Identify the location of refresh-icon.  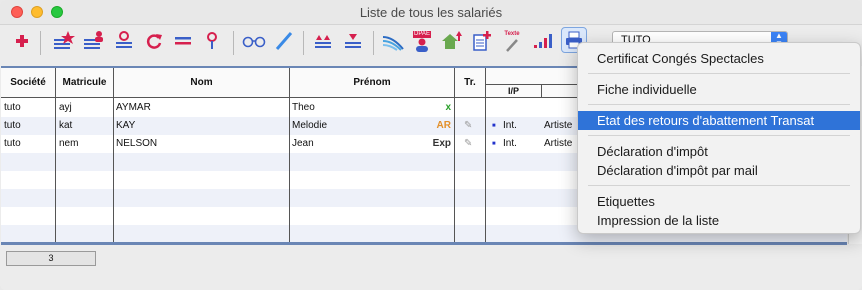
(154, 41).